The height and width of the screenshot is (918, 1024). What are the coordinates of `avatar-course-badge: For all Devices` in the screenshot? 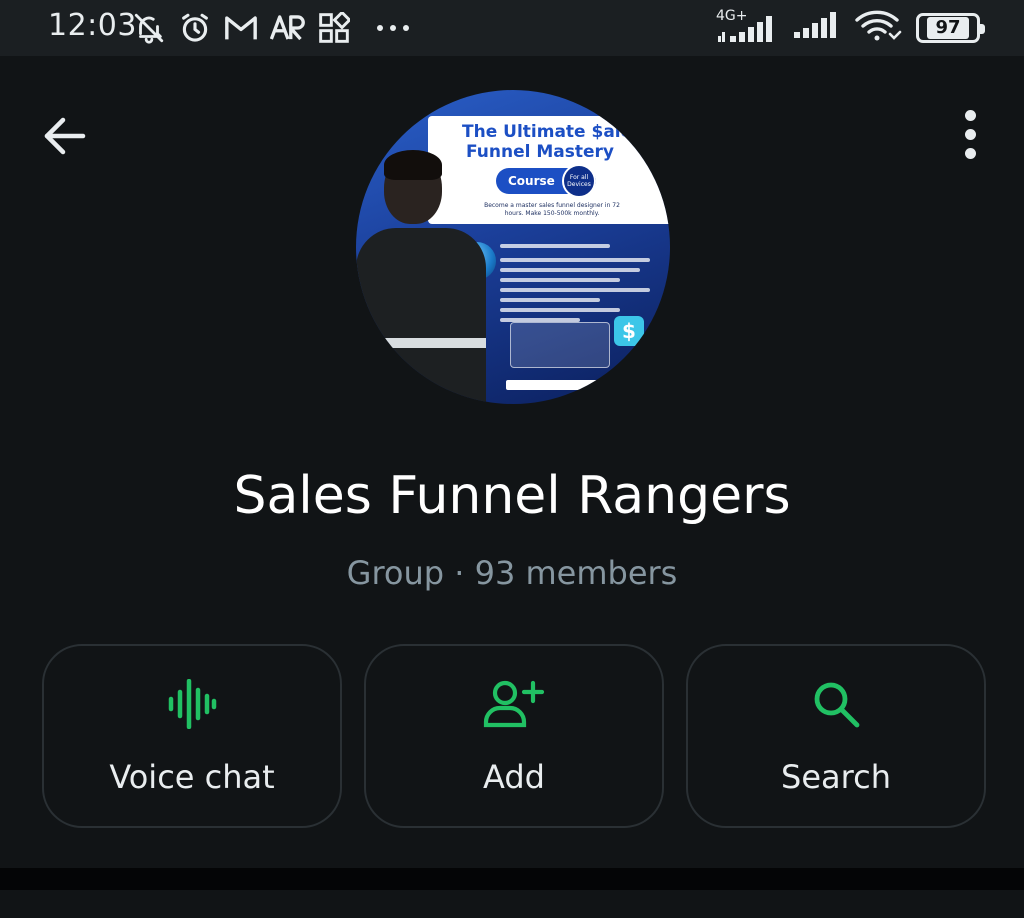 It's located at (579, 181).